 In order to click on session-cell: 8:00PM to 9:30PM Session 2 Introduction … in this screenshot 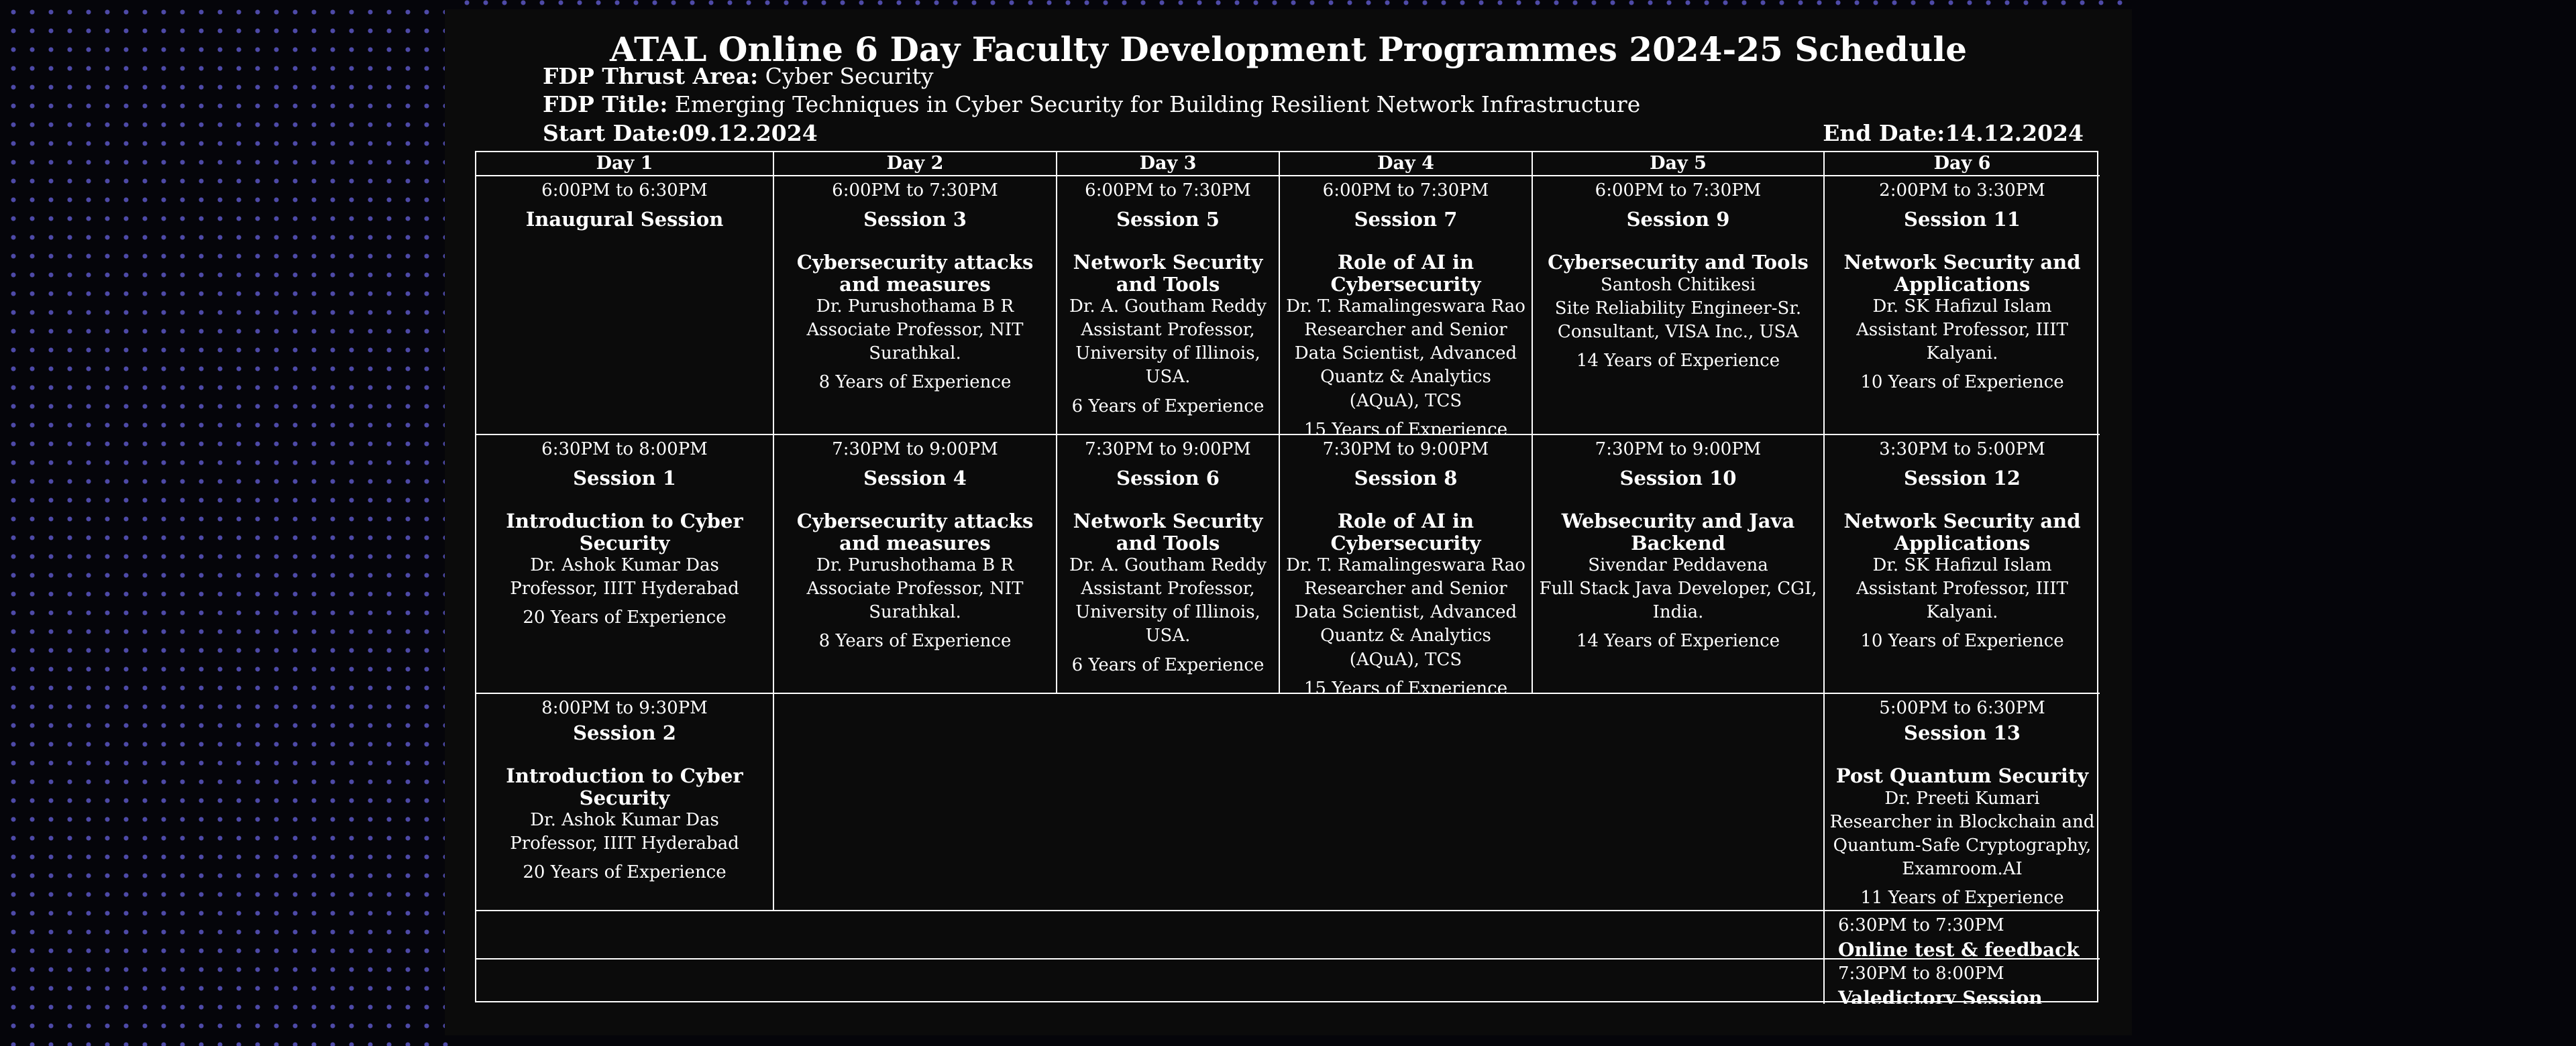, I will do `click(625, 802)`.